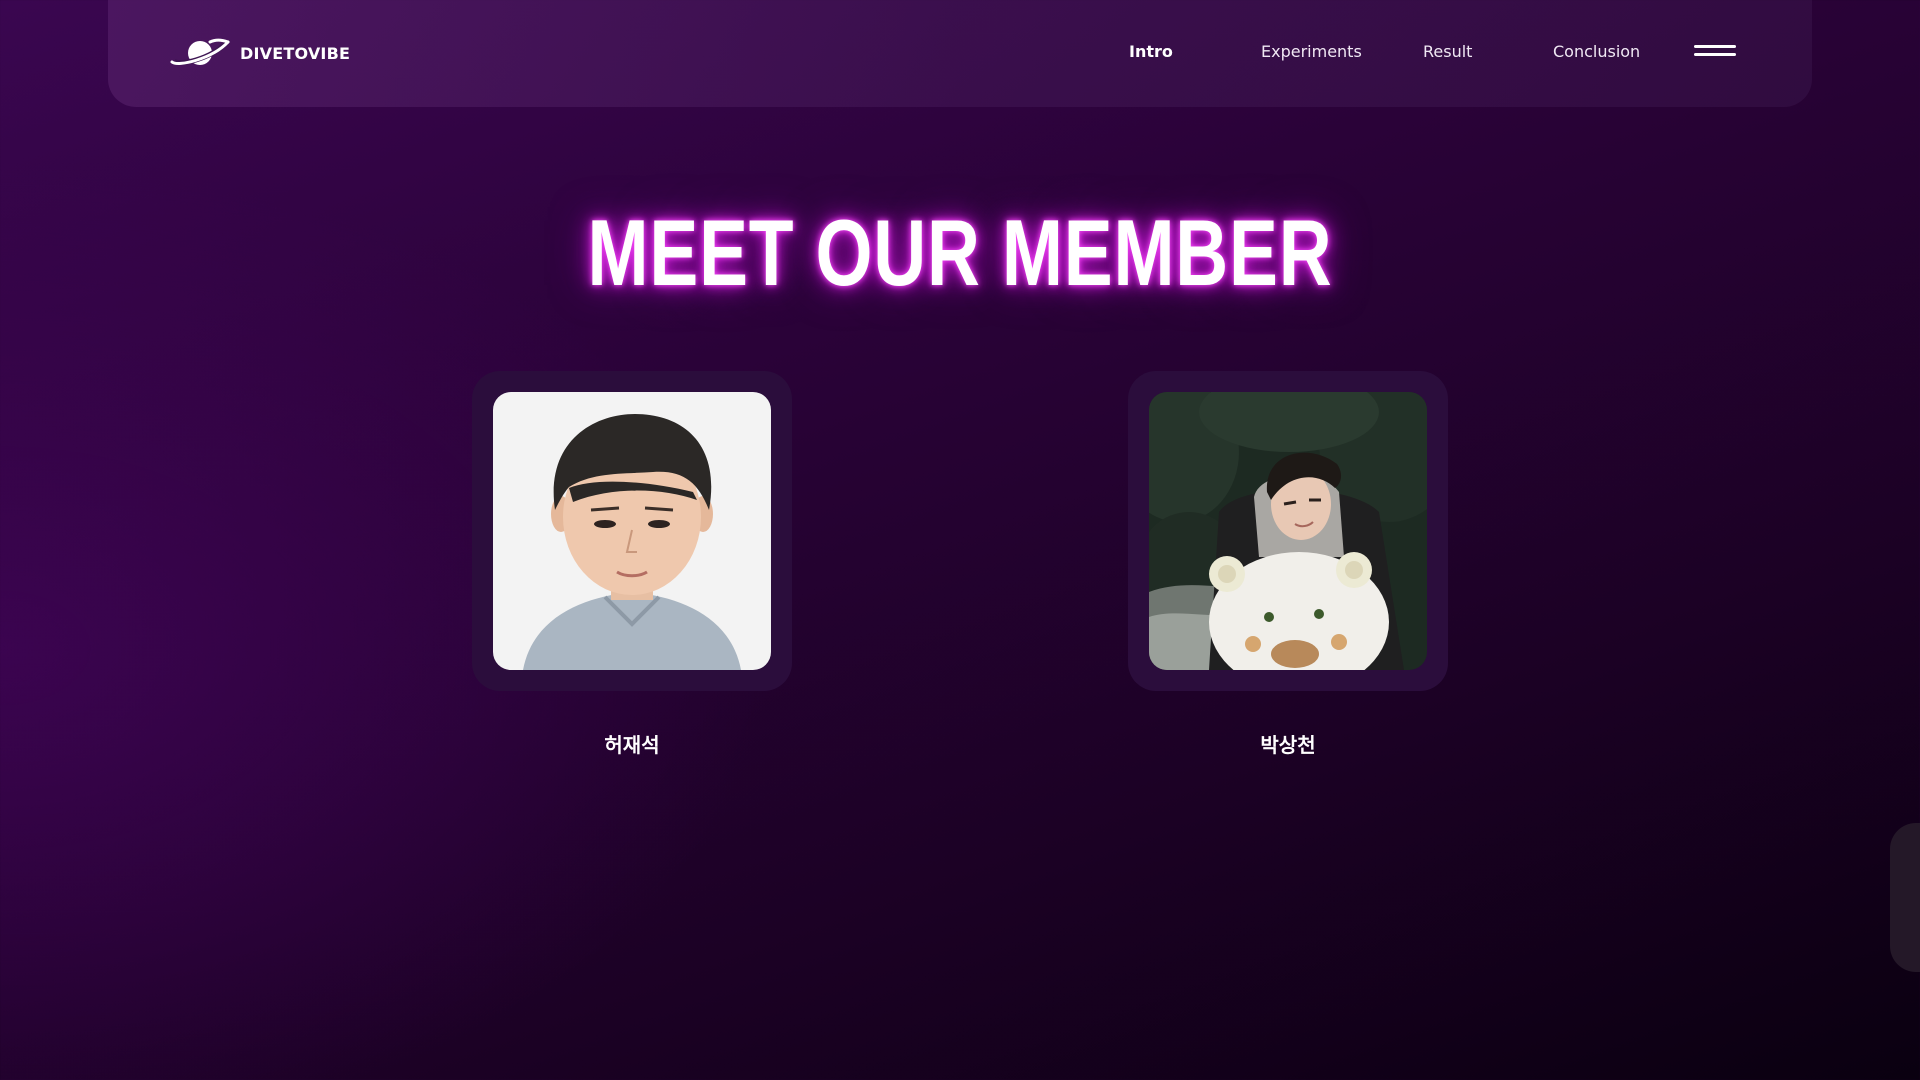 The width and height of the screenshot is (1920, 1080). Describe the element at coordinates (1447, 51) in the screenshot. I see `nav-link-result: Result` at that location.